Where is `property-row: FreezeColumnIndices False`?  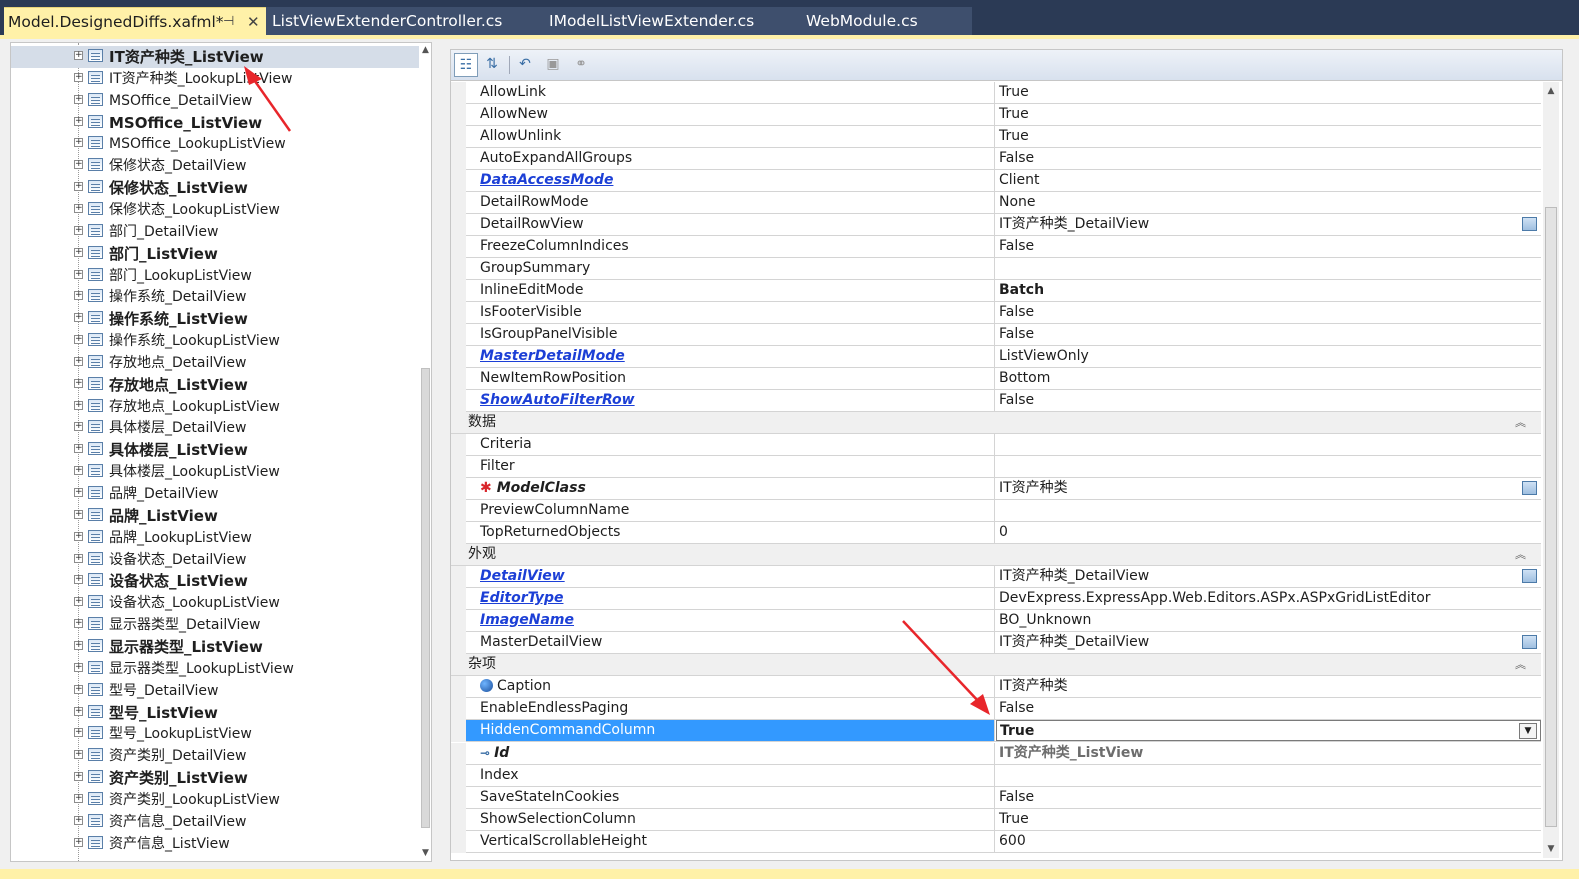 property-row: FreezeColumnIndices False is located at coordinates (996, 247).